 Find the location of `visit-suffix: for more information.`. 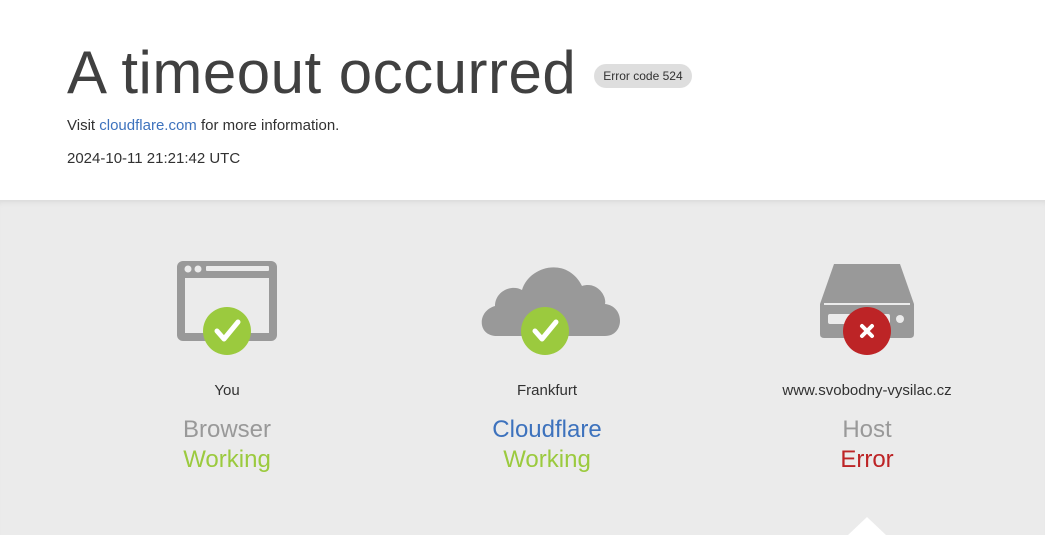

visit-suffix: for more information. is located at coordinates (270, 125).